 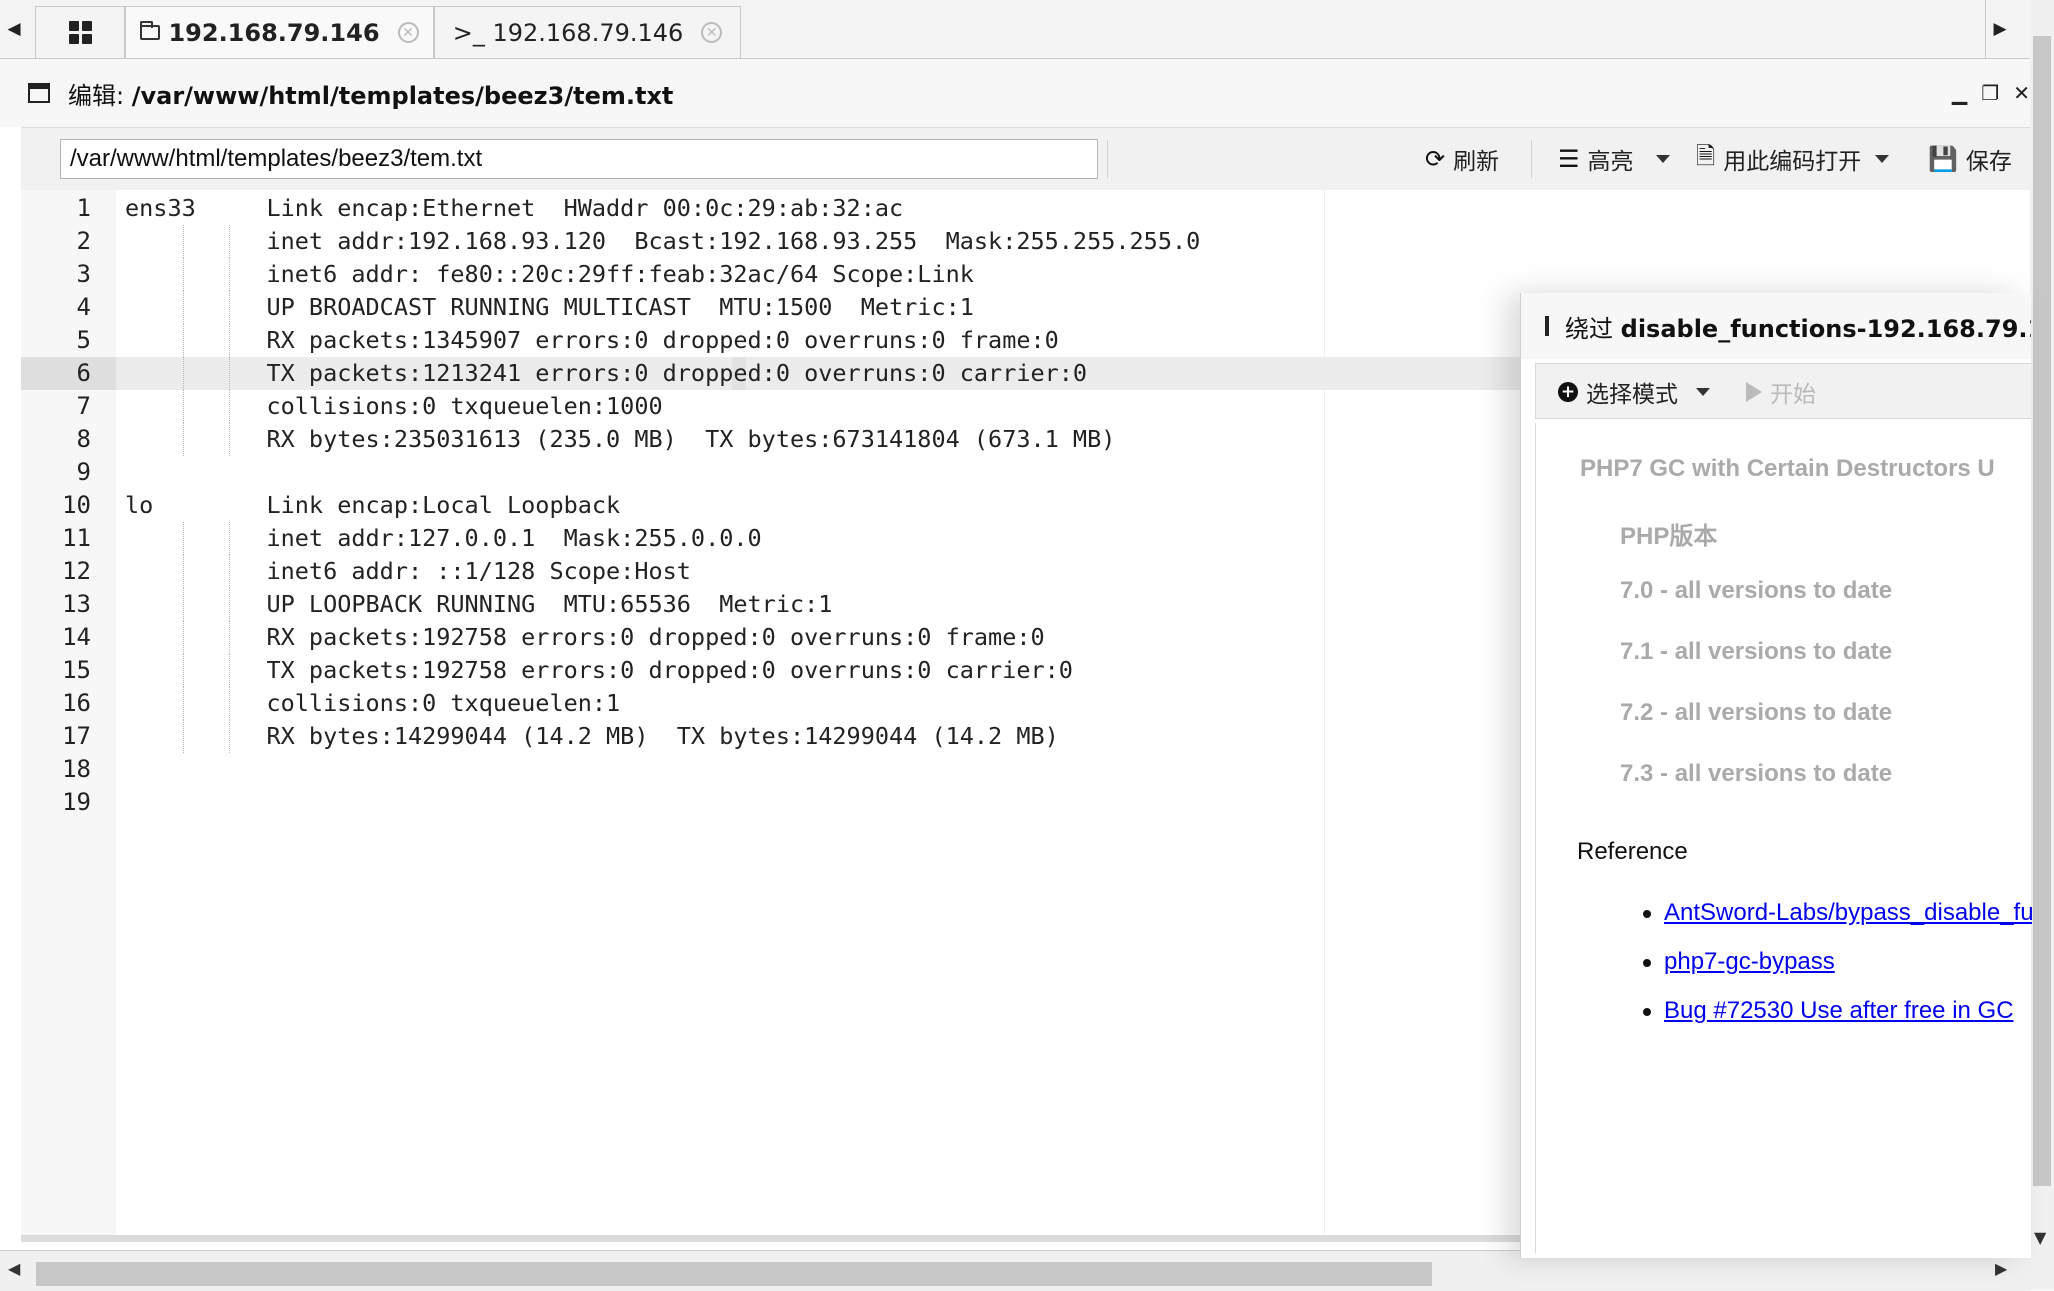 I want to click on panel-titlebar: 绕过 disable_functions-192.168.79.1, so click(x=1776, y=326).